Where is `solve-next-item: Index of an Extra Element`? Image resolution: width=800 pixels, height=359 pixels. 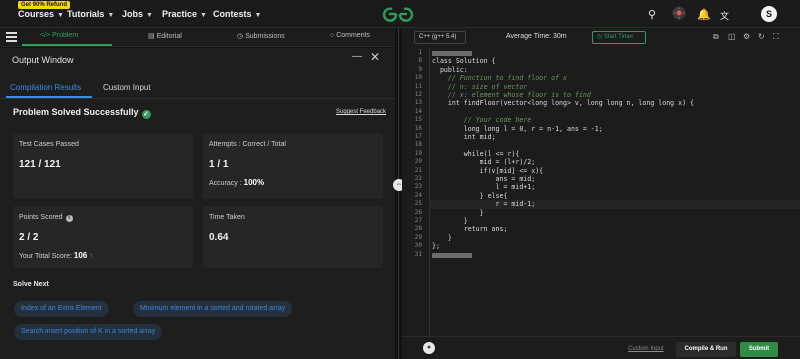
solve-next-item: Index of an Extra Element is located at coordinates (61, 309).